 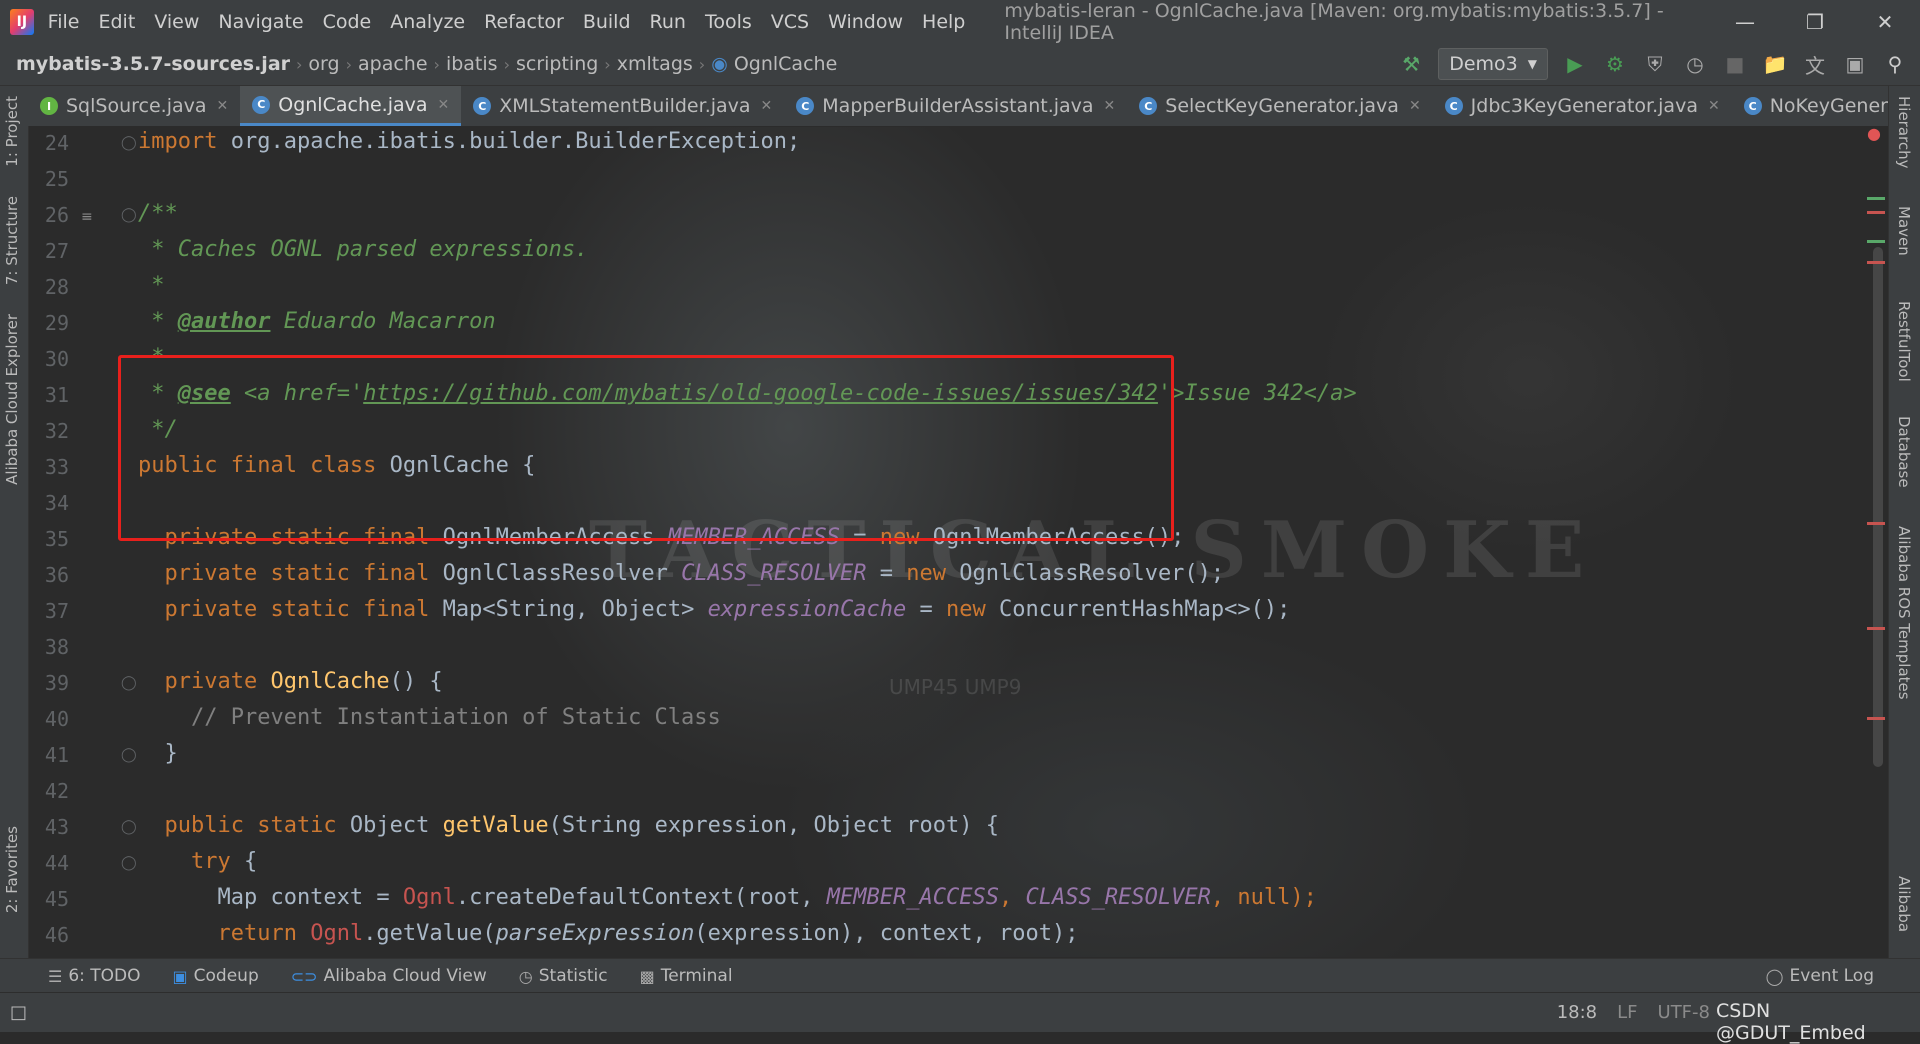 What do you see at coordinates (1904, 231) in the screenshot?
I see `tool-maven: Maven` at bounding box center [1904, 231].